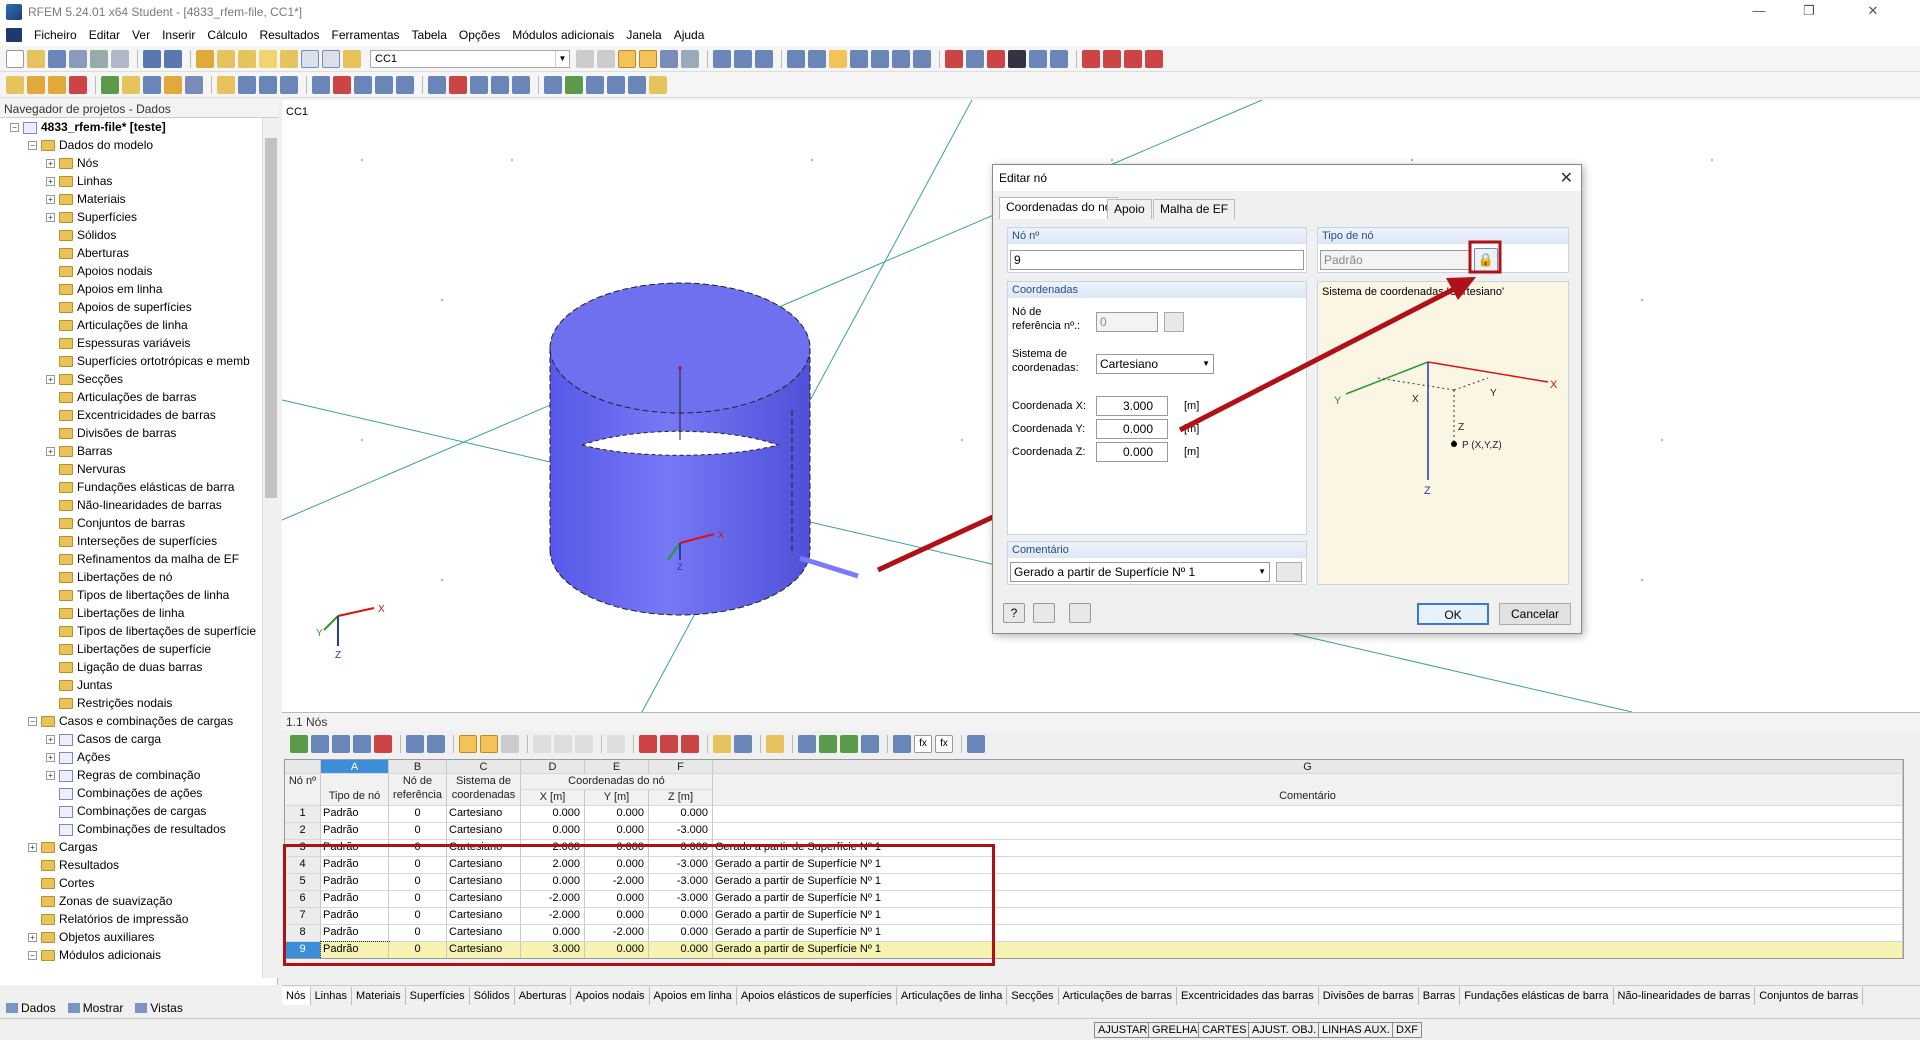  I want to click on nav-item: Apoios nodais, so click(99, 271).